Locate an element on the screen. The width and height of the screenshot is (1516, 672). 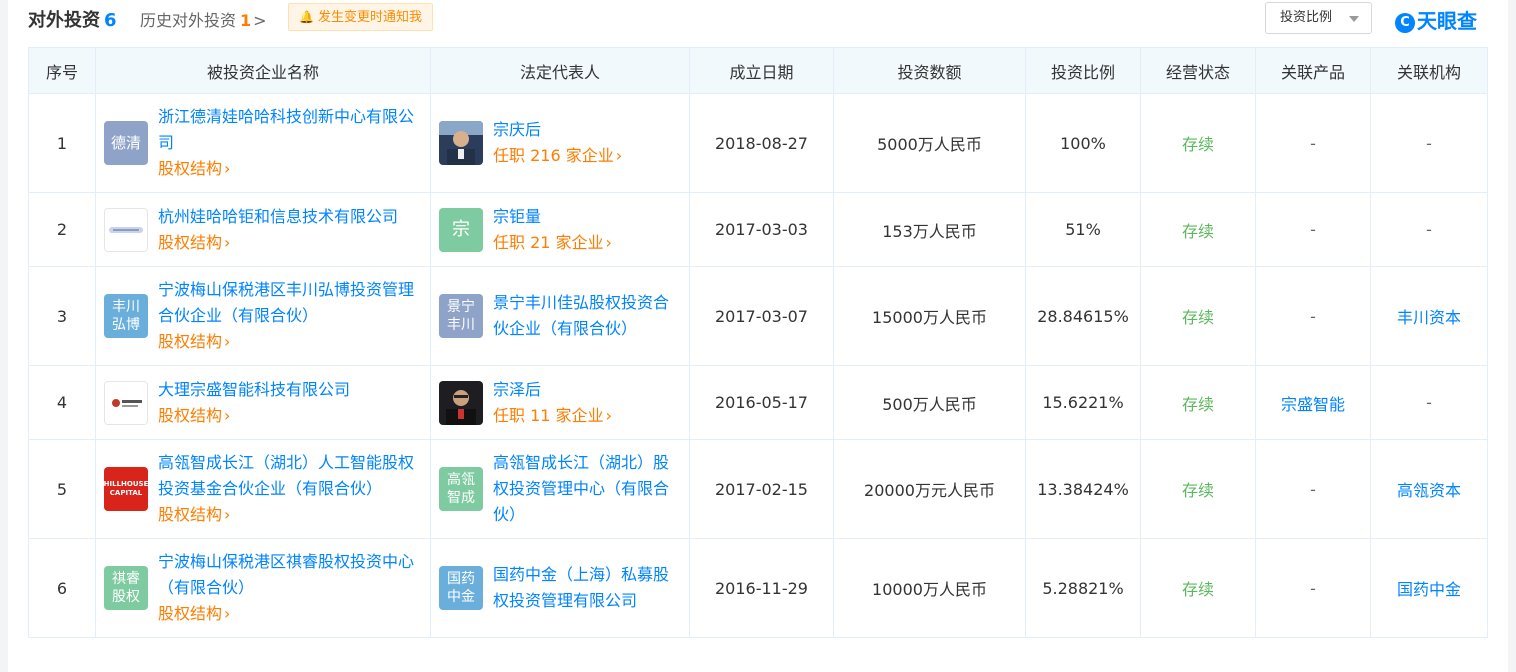
founded-date: 2018-08-27 is located at coordinates (761, 143).